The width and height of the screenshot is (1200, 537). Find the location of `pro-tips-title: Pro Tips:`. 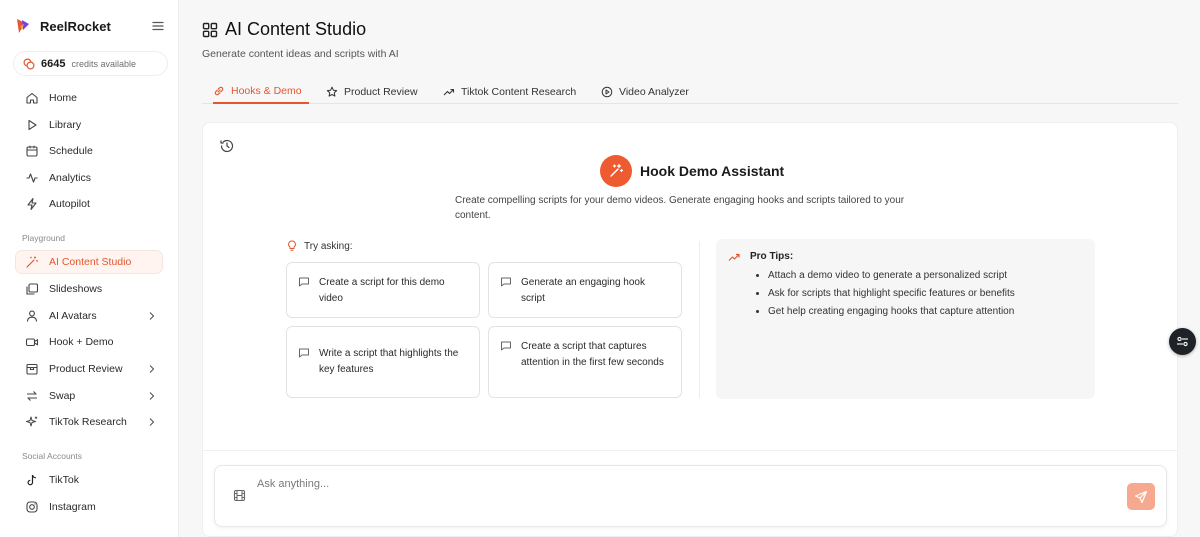

pro-tips-title: Pro Tips: is located at coordinates (772, 256).